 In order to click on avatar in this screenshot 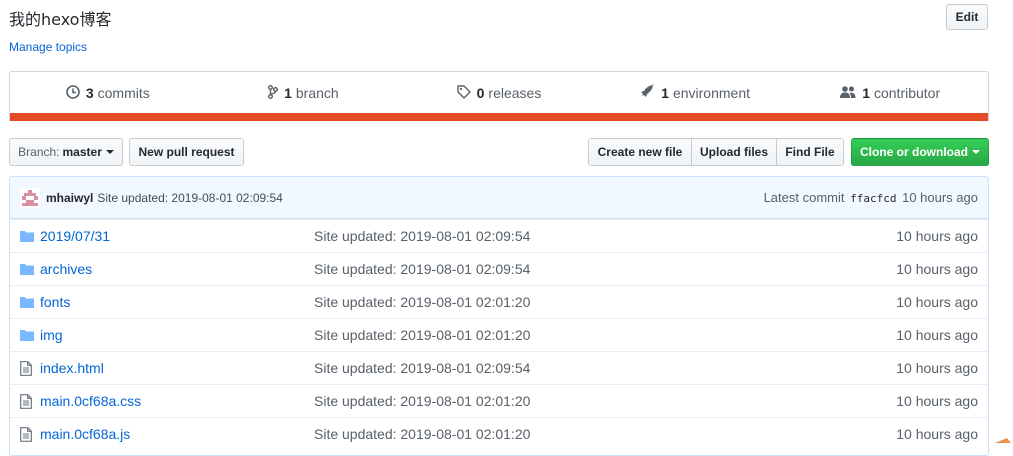, I will do `click(30, 197)`.